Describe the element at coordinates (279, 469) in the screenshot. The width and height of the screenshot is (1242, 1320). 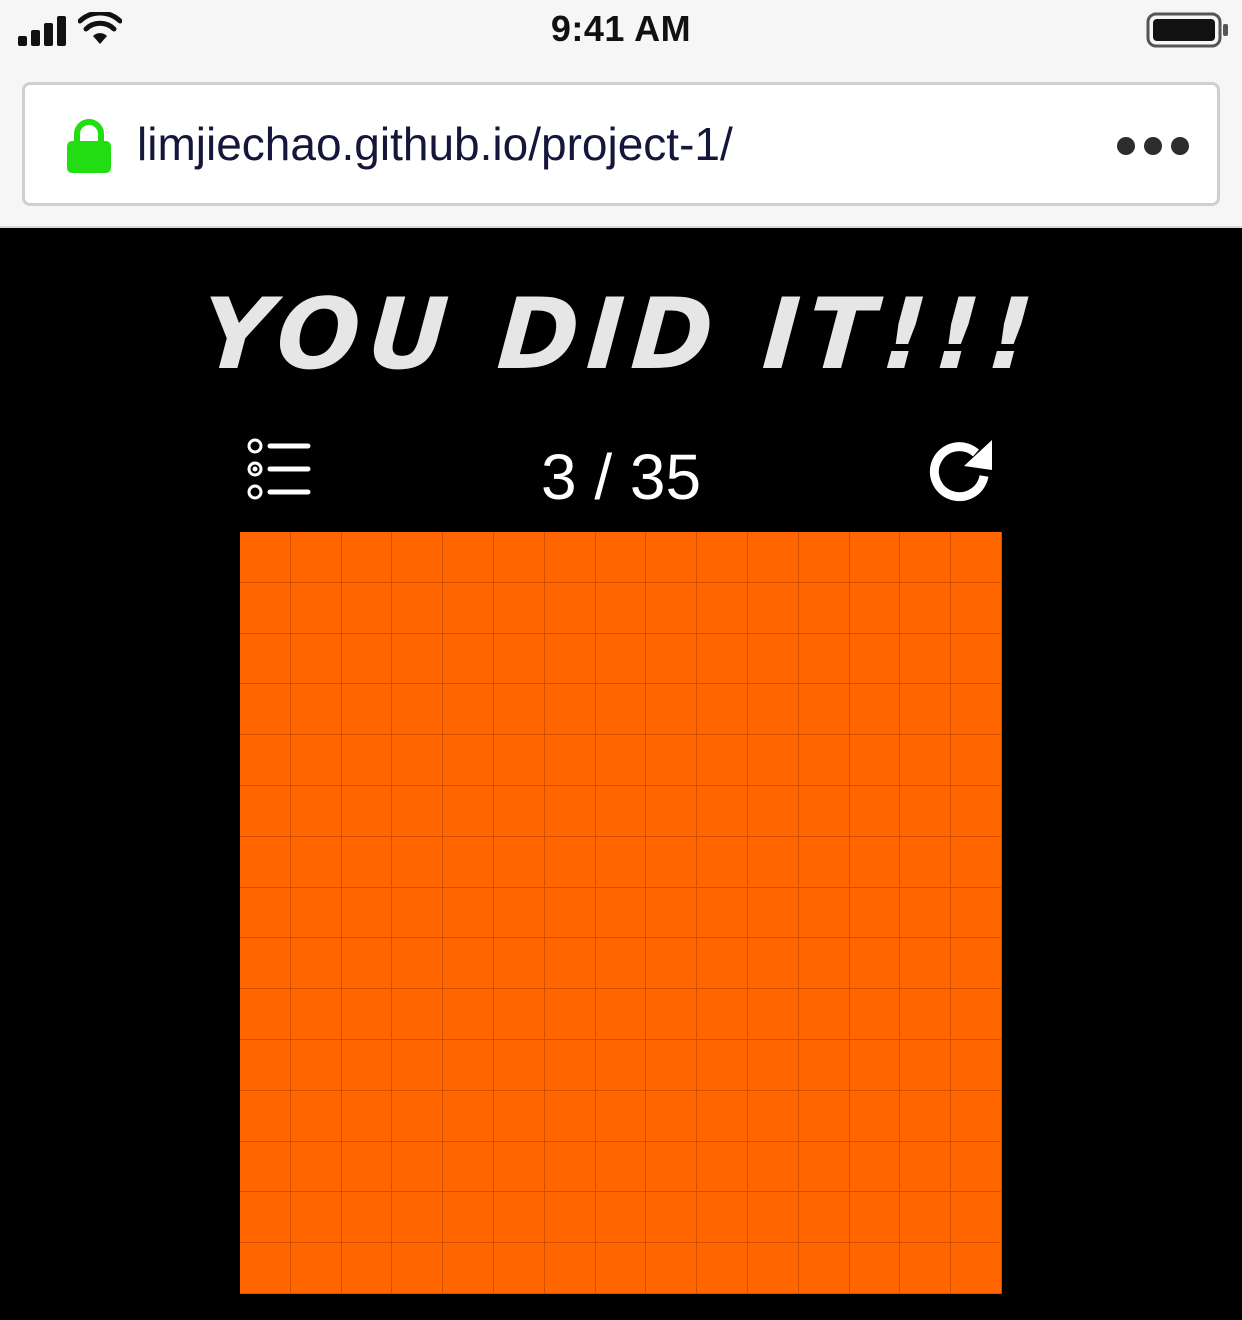
I see `level-list-icon` at that location.